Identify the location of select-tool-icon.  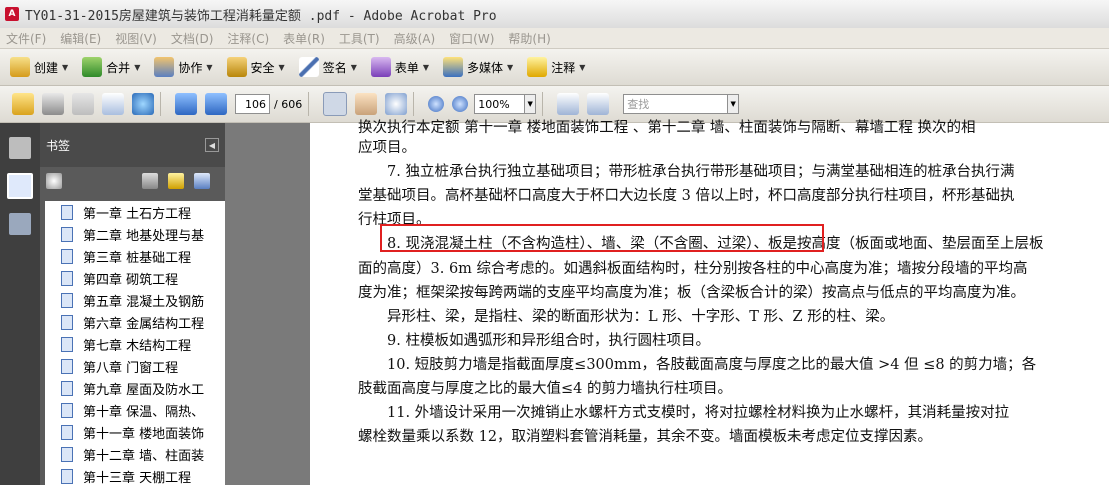
(335, 104).